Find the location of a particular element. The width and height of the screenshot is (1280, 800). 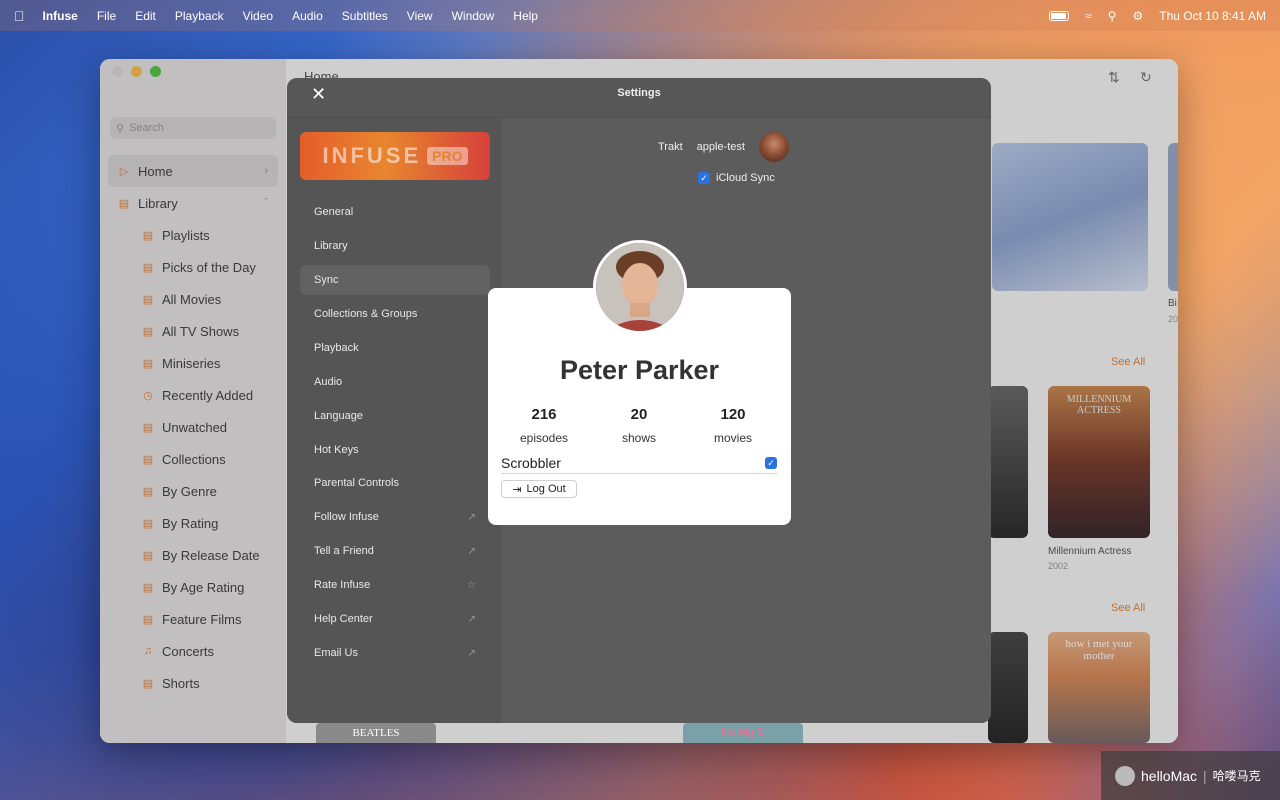

profile-name: Peter Parker is located at coordinates (639, 370).